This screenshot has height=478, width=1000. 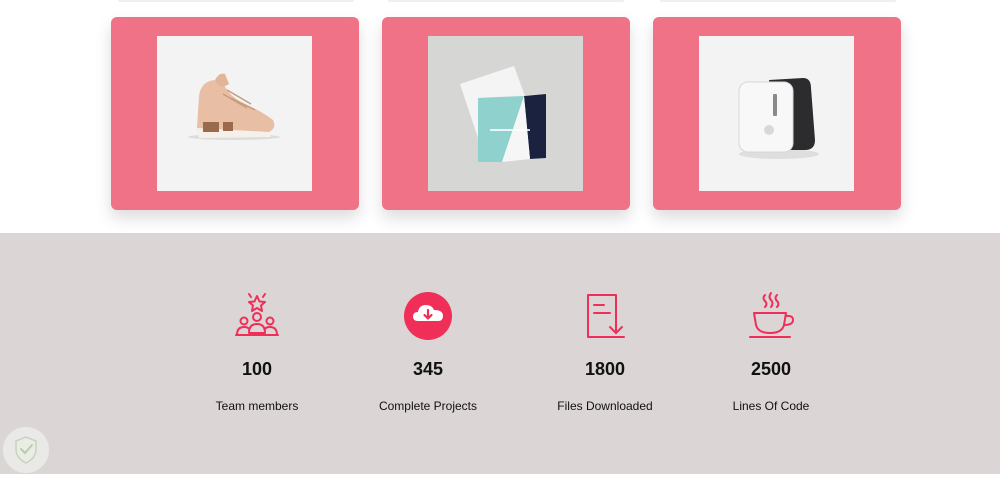 I want to click on pink-sneaker-image, so click(x=234, y=113).